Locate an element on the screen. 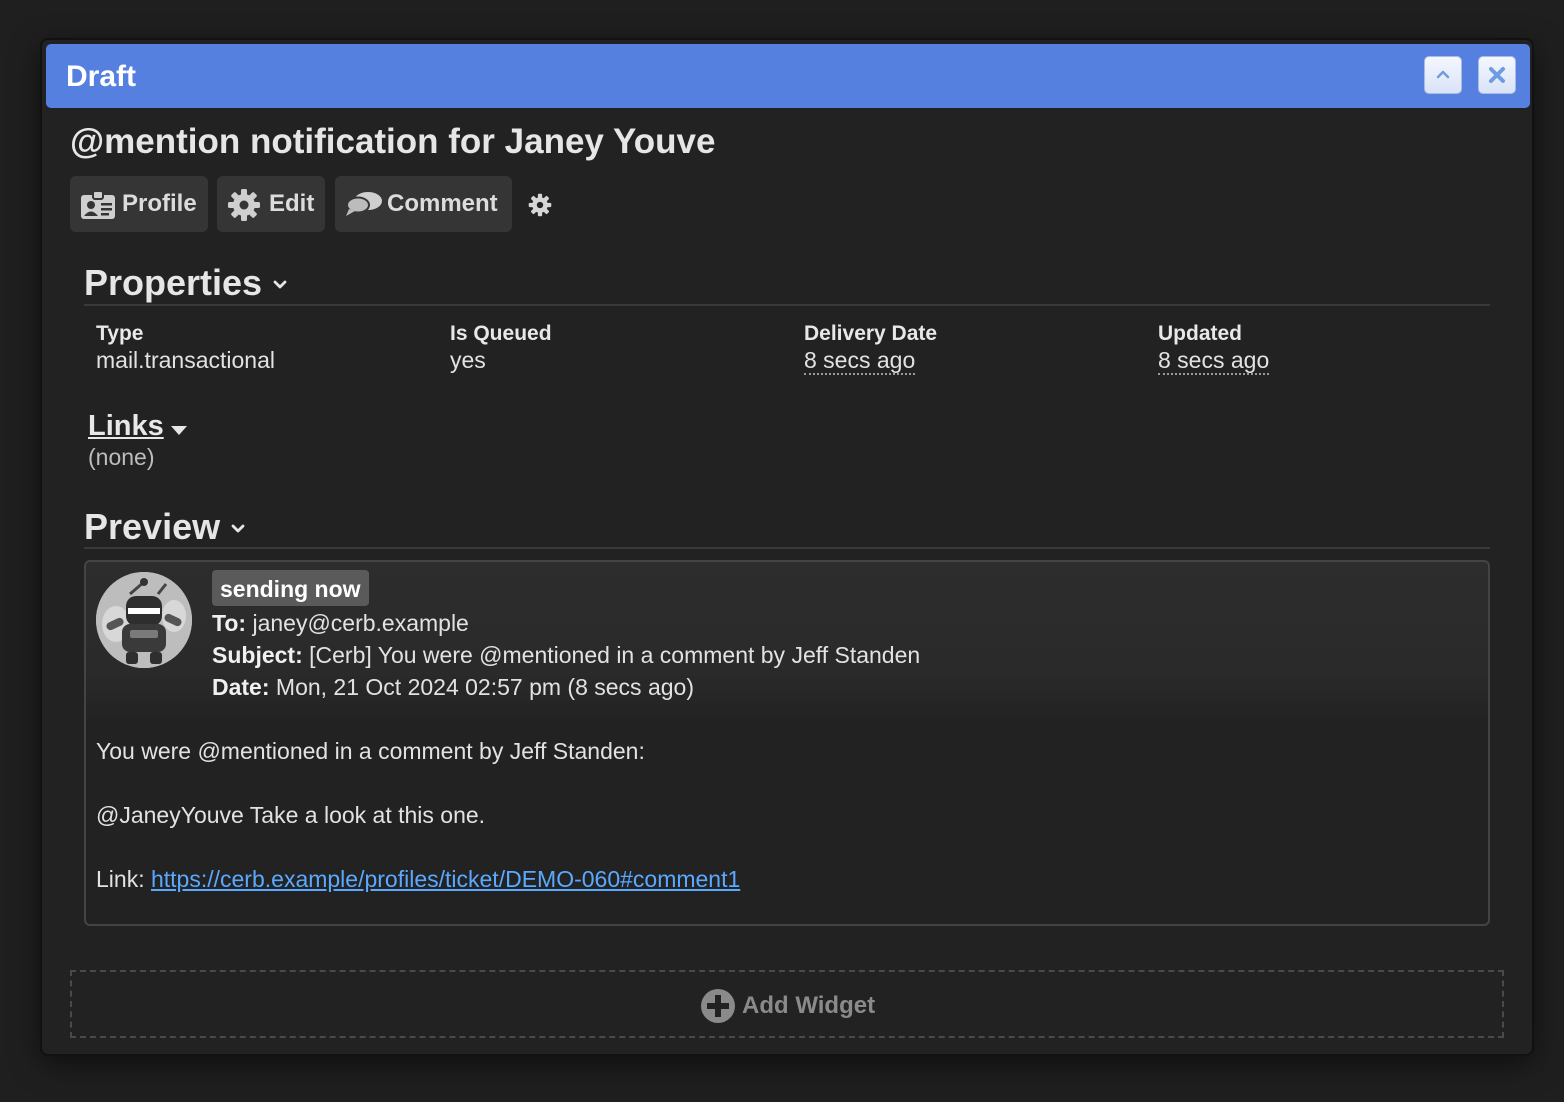 The height and width of the screenshot is (1102, 1564). caret-down-icon is located at coordinates (179, 431).